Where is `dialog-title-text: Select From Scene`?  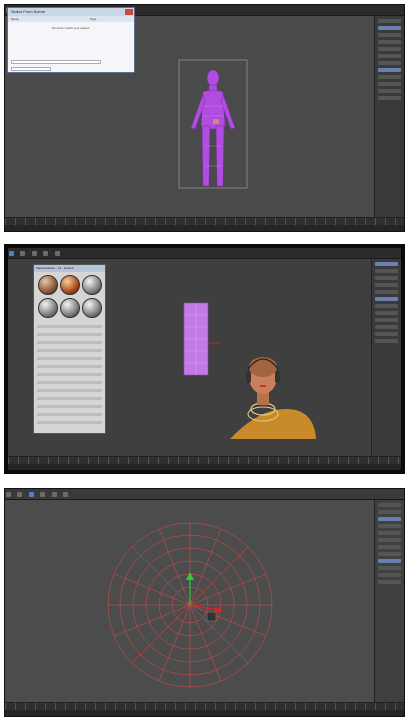 dialog-title-text: Select From Scene is located at coordinates (28, 11).